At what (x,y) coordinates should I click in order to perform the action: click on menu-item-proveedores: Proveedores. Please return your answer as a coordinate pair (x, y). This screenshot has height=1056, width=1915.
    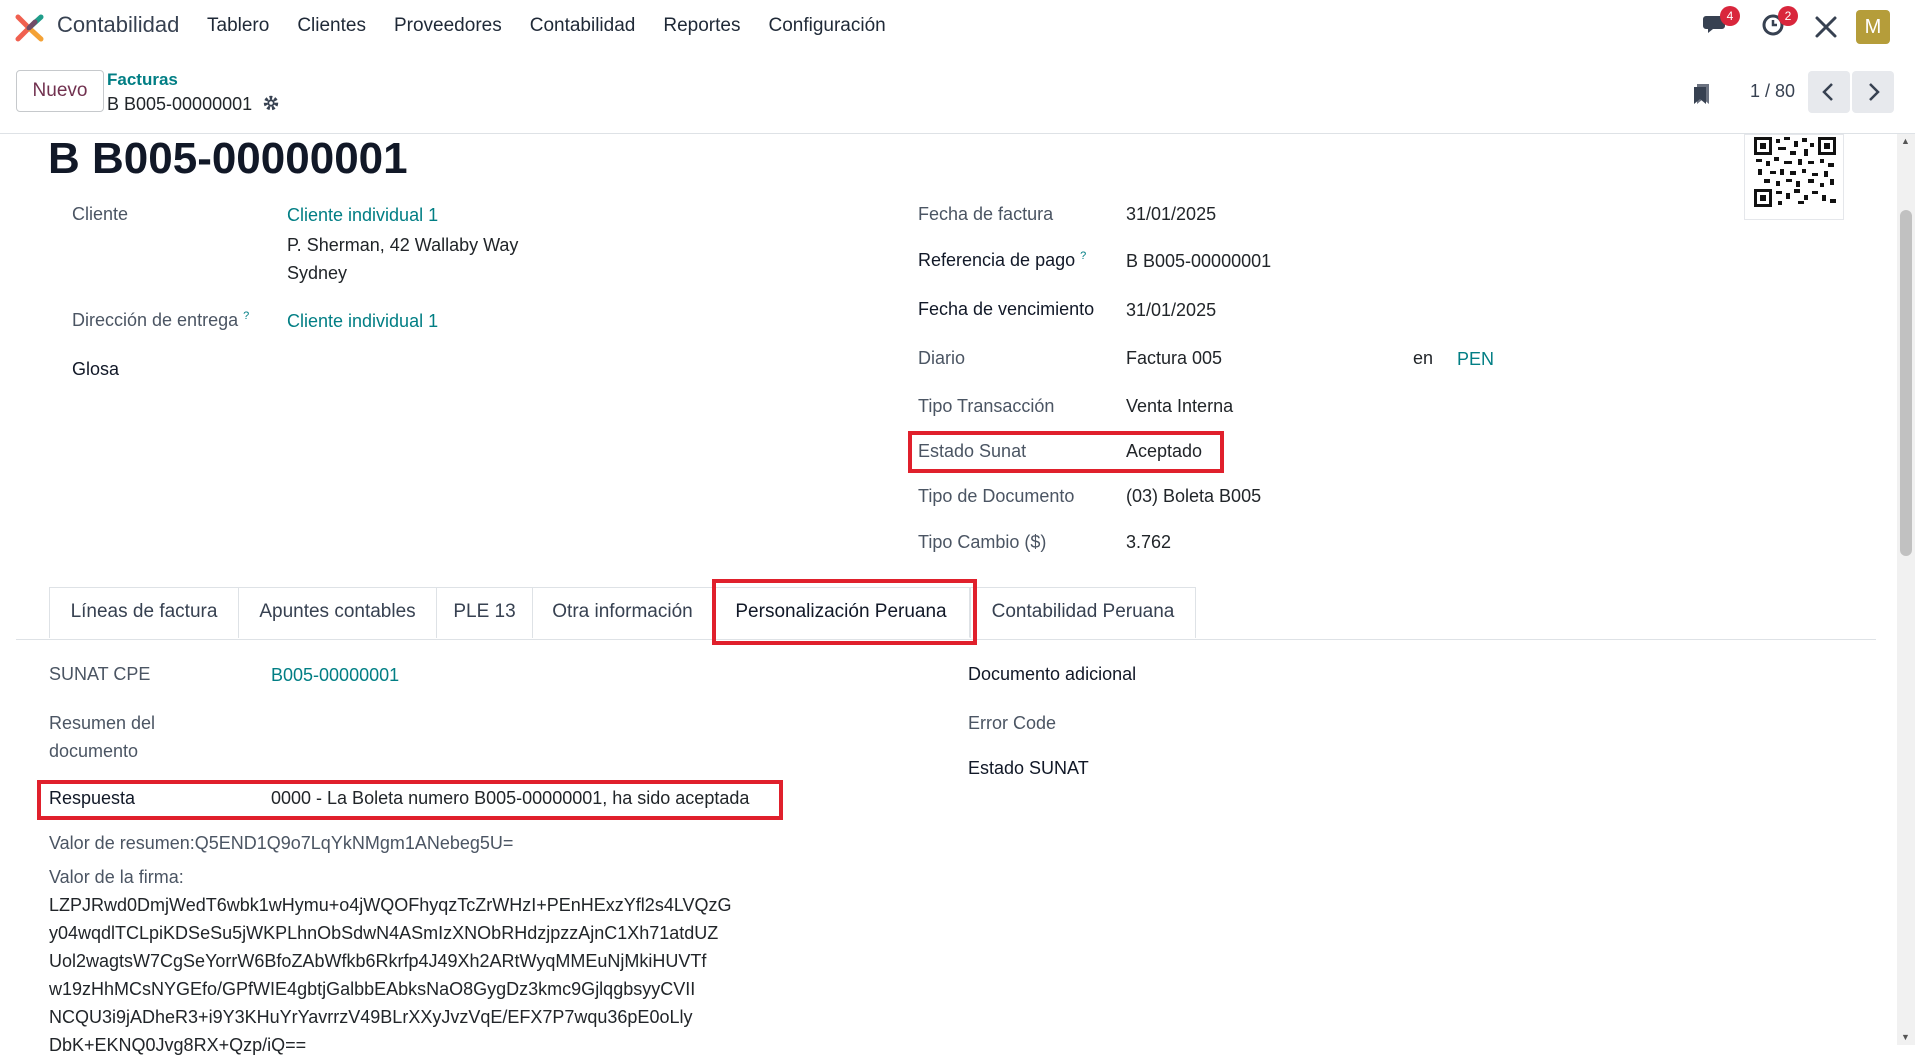
    Looking at the image, I should click on (448, 26).